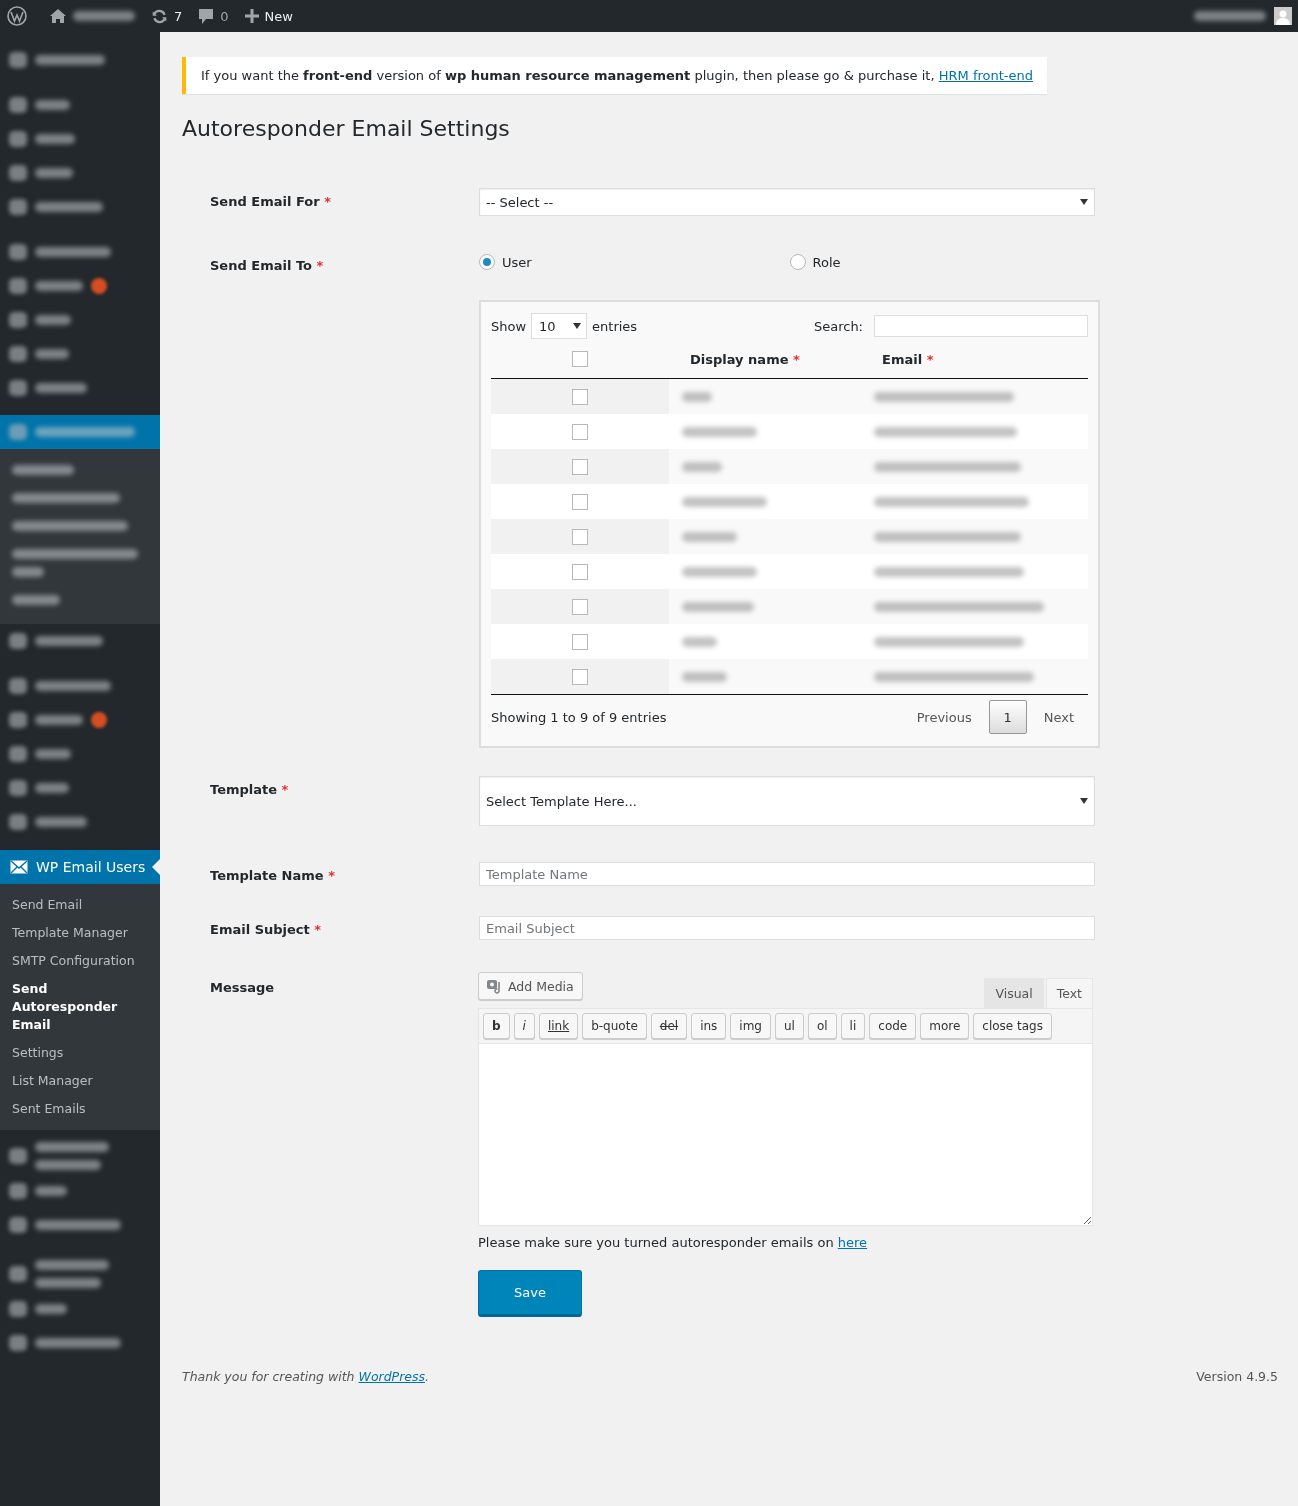 The width and height of the screenshot is (1298, 1506). Describe the element at coordinates (785, 1135) in the screenshot. I see `message-textarea` at that location.